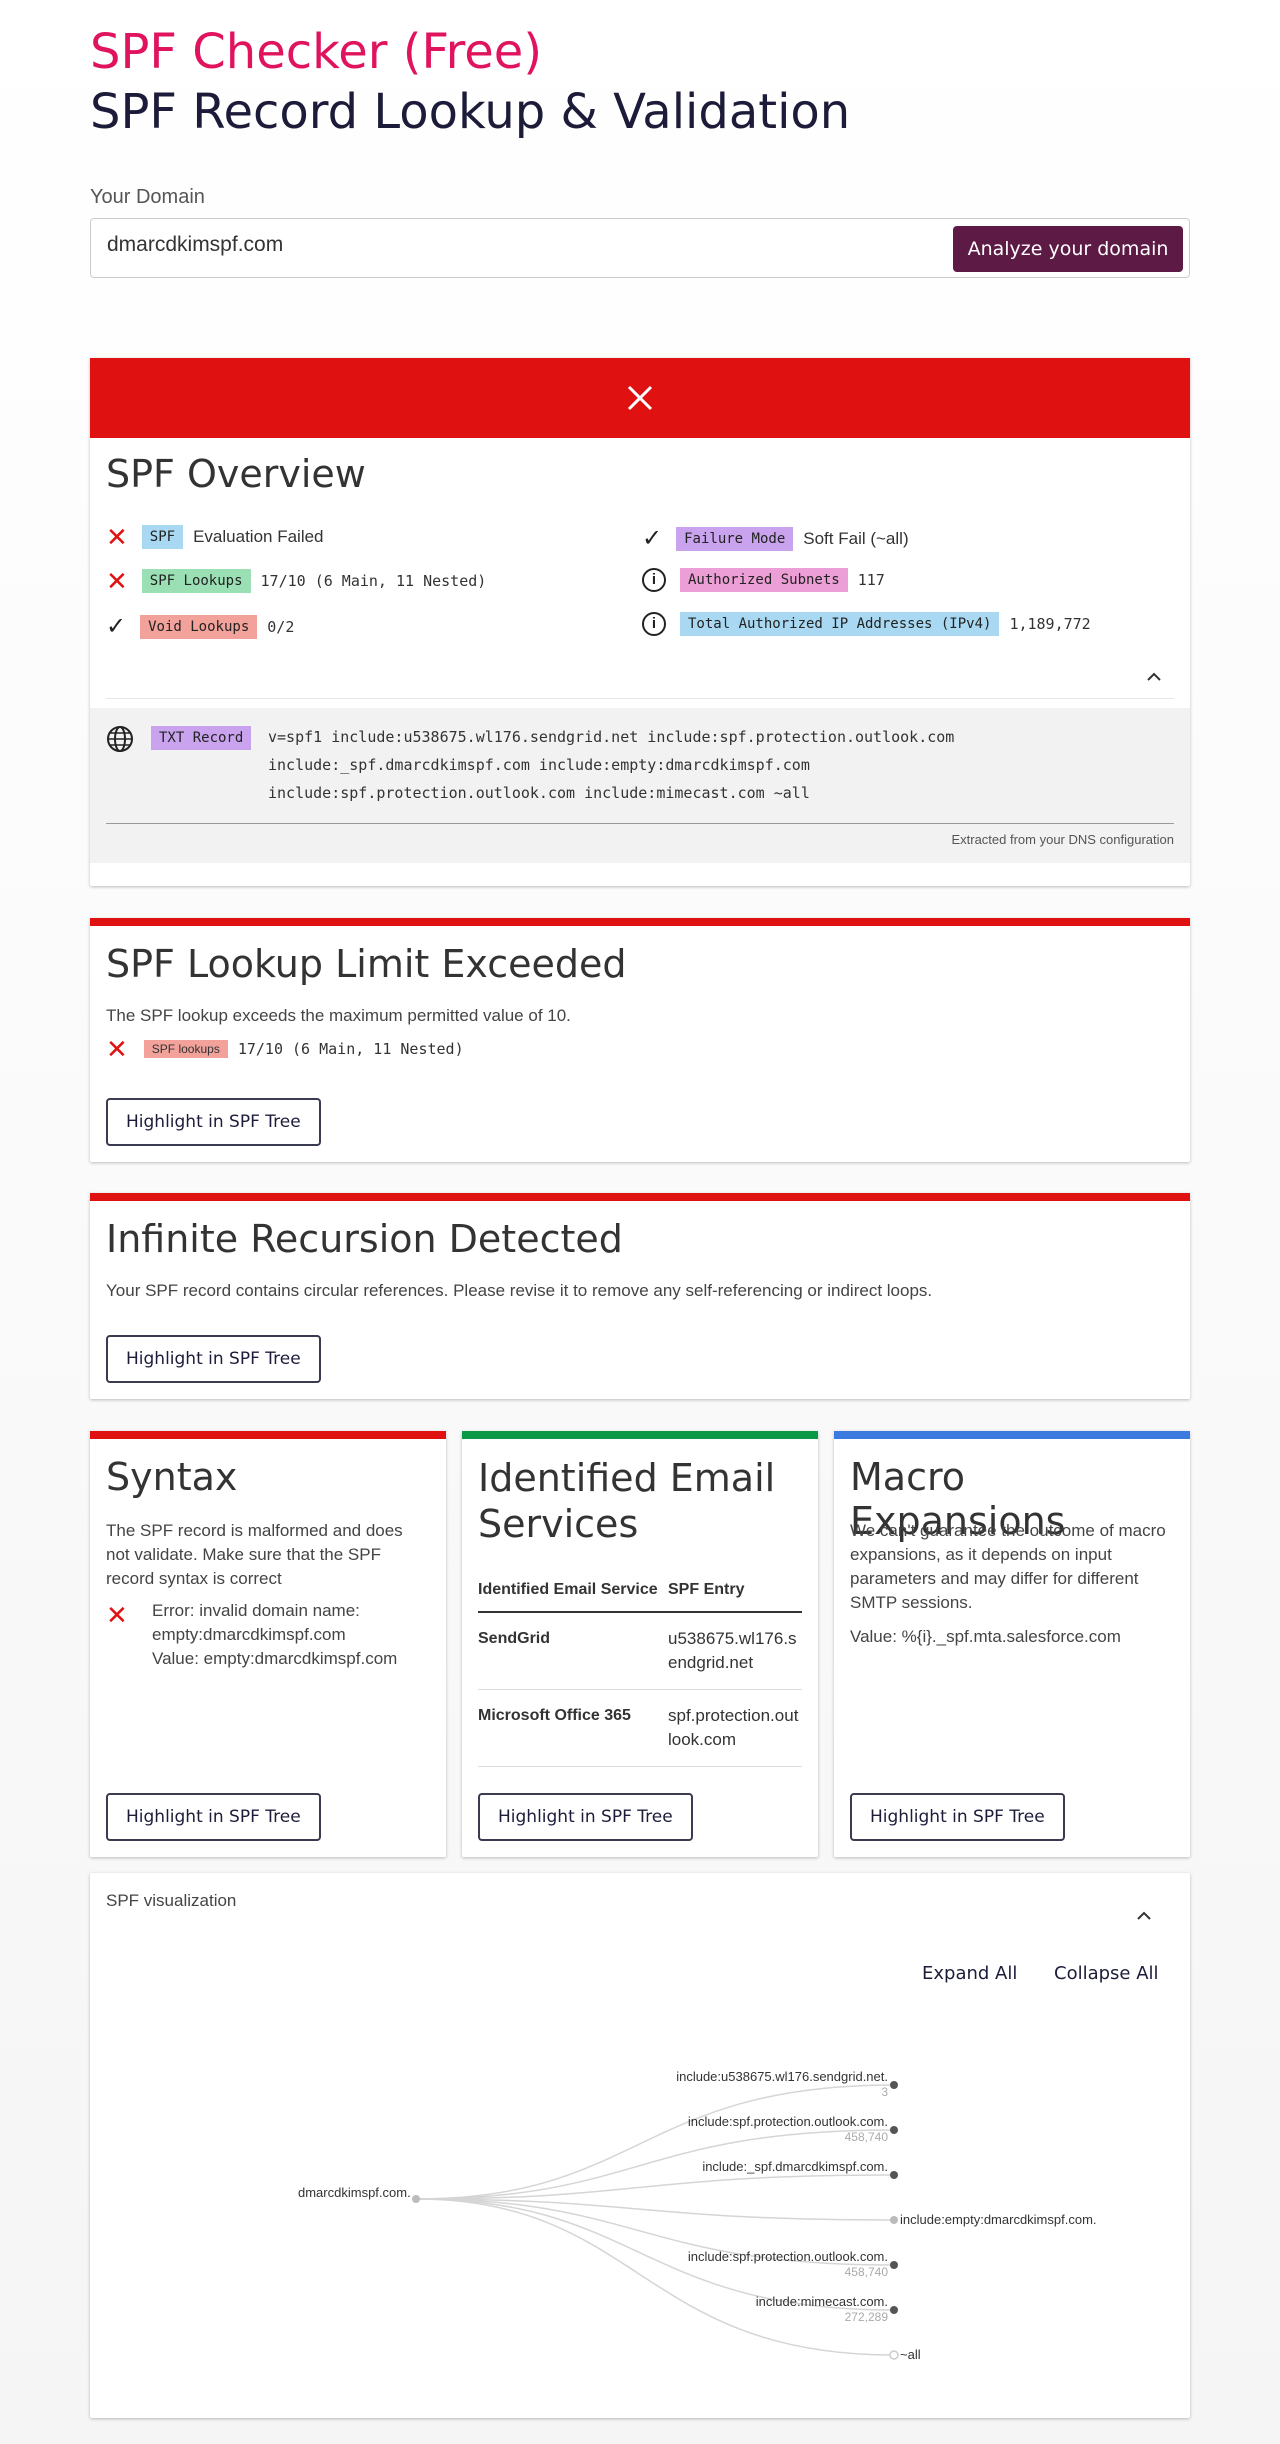 The height and width of the screenshot is (2444, 1280). What do you see at coordinates (366, 964) in the screenshot?
I see `lookup-limit-title: SPF Lookup Limit Exceeded` at bounding box center [366, 964].